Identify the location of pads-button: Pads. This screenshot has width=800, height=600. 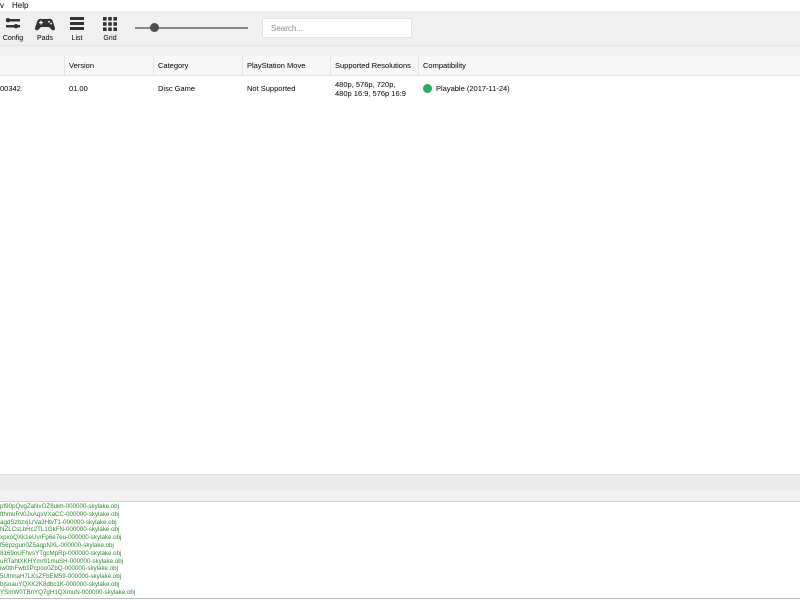
(45, 29).